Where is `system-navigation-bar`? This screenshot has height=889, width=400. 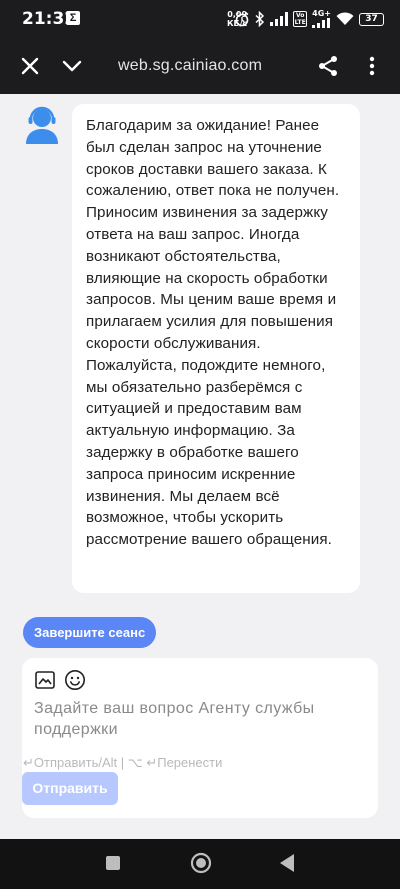 system-navigation-bar is located at coordinates (200, 864).